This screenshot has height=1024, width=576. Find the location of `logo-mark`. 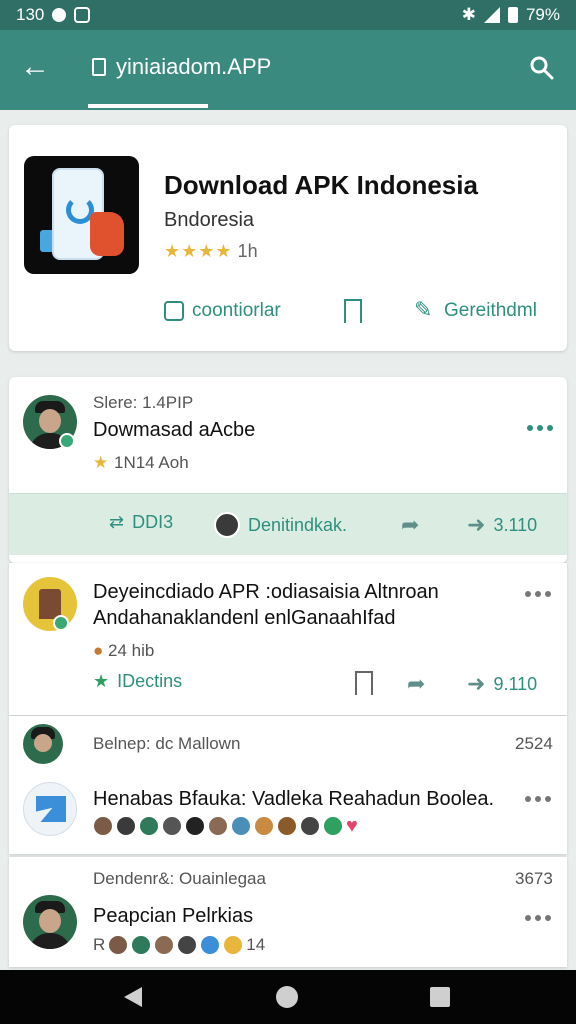

logo-mark is located at coordinates (51, 809).